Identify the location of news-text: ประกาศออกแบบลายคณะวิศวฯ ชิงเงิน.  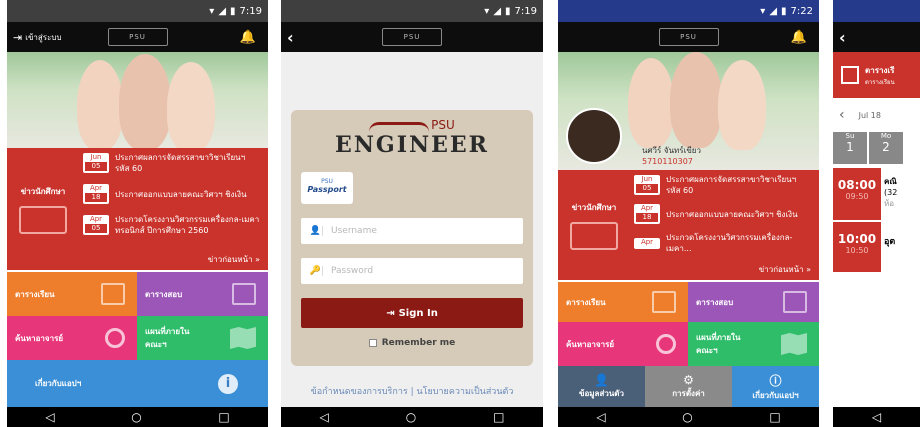
(181, 194).